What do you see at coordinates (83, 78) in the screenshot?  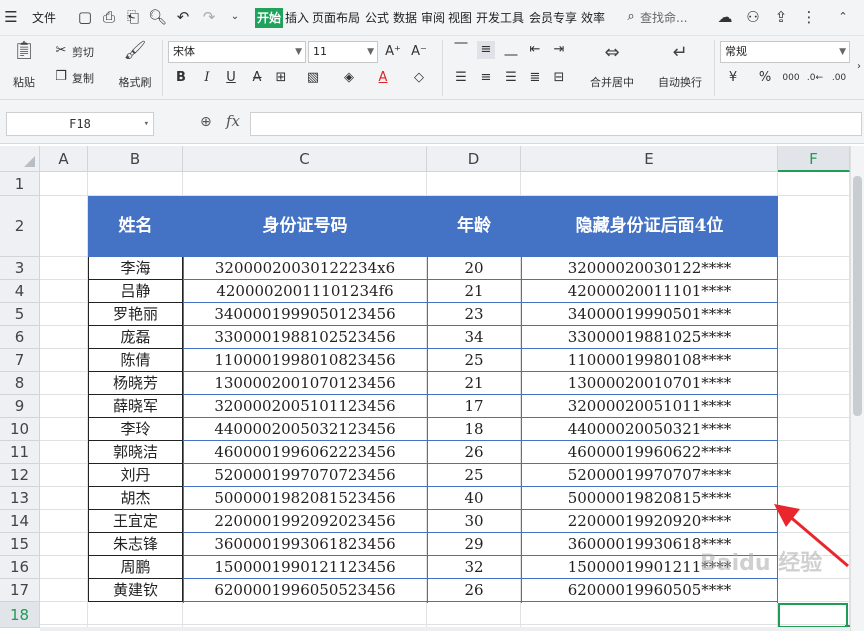 I see `copy-button: 复制` at bounding box center [83, 78].